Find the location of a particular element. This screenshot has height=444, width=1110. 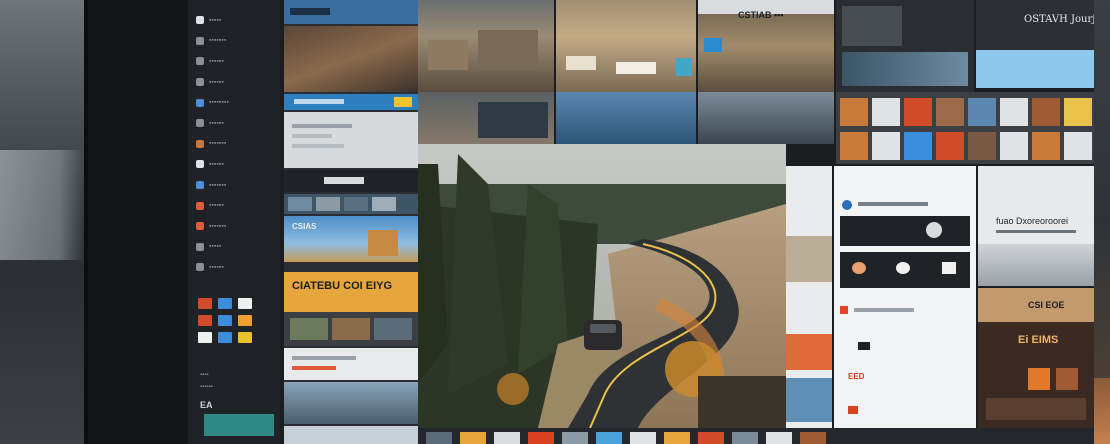

thumbnail-blue-bar is located at coordinates (351, 102).